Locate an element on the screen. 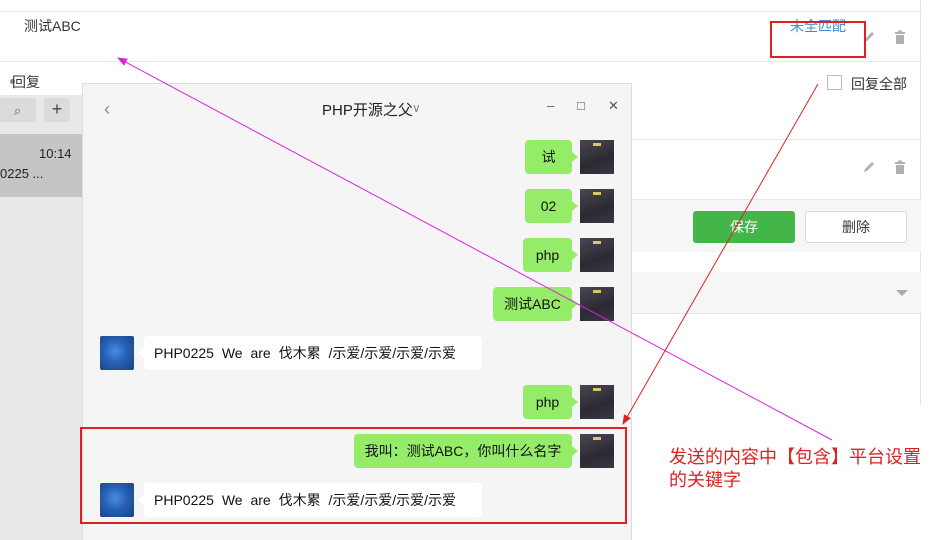  message-bubble-sent: 测试ABC is located at coordinates (535, 304).